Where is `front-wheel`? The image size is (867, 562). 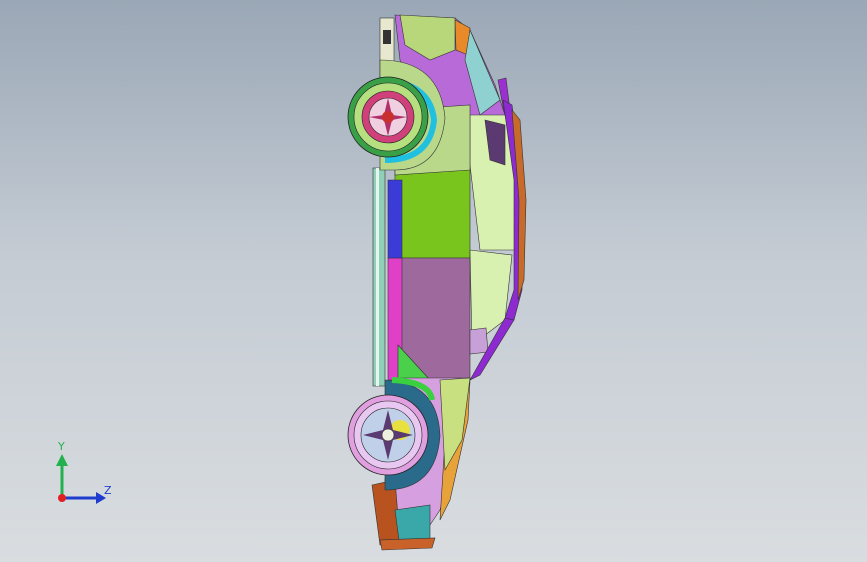 front-wheel is located at coordinates (388, 435).